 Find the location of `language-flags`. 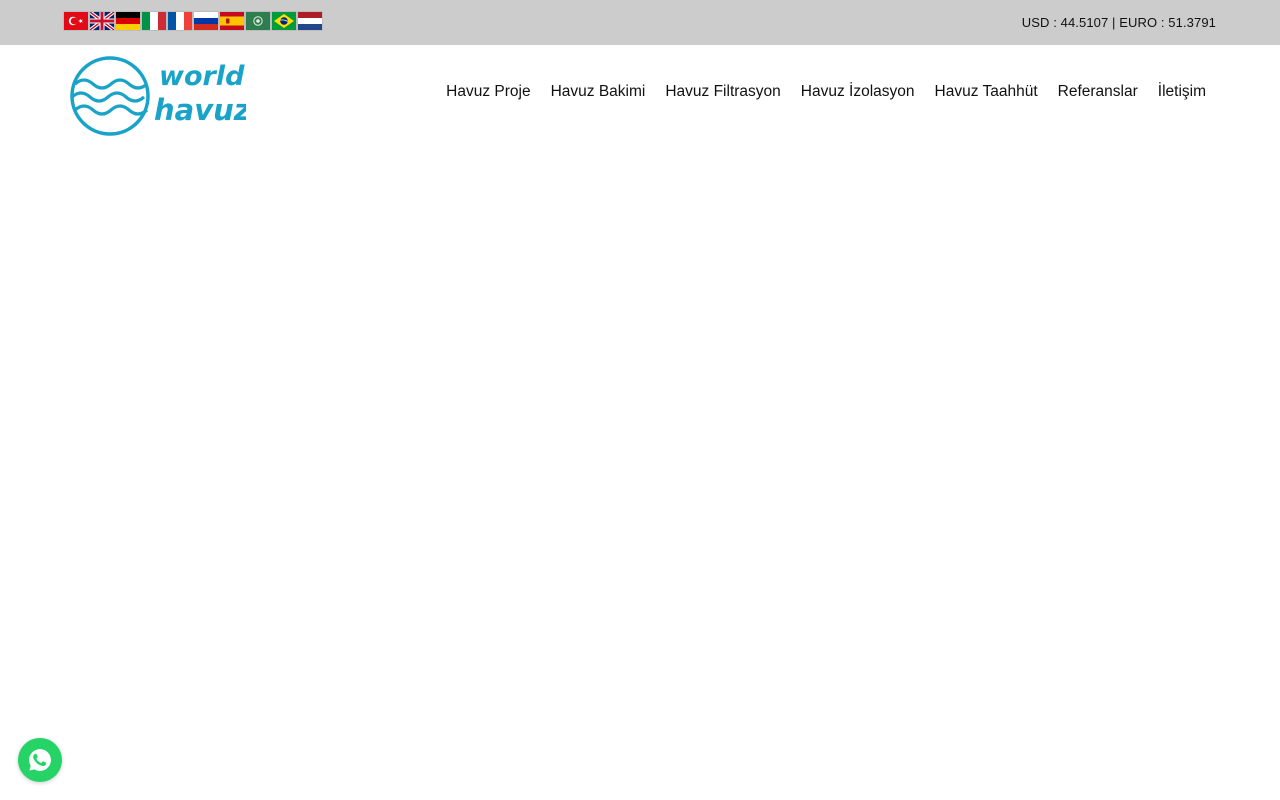

language-flags is located at coordinates (193, 21).